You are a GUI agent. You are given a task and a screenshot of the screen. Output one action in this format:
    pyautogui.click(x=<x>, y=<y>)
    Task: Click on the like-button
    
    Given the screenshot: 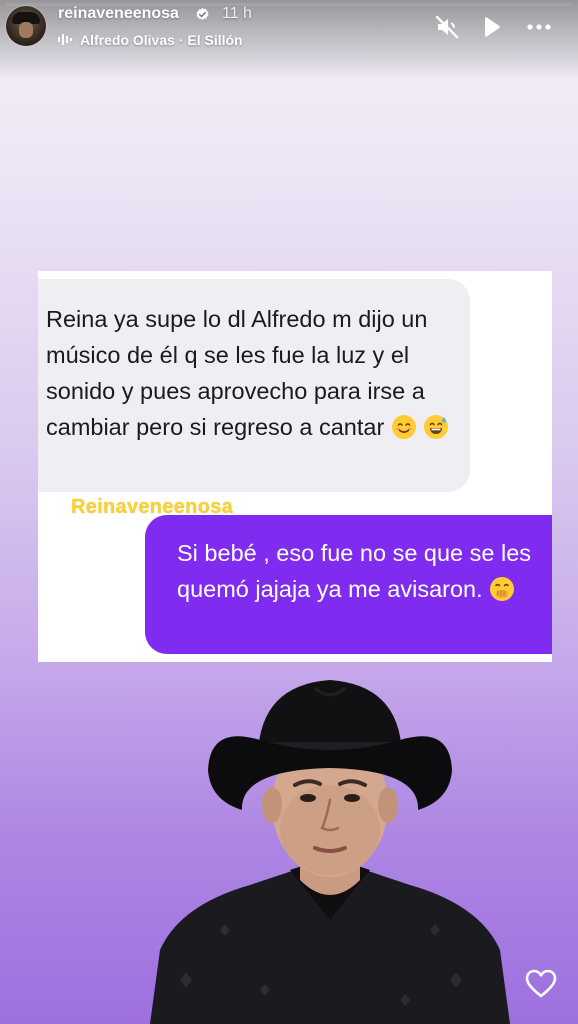 What is the action you would take?
    pyautogui.click(x=541, y=984)
    